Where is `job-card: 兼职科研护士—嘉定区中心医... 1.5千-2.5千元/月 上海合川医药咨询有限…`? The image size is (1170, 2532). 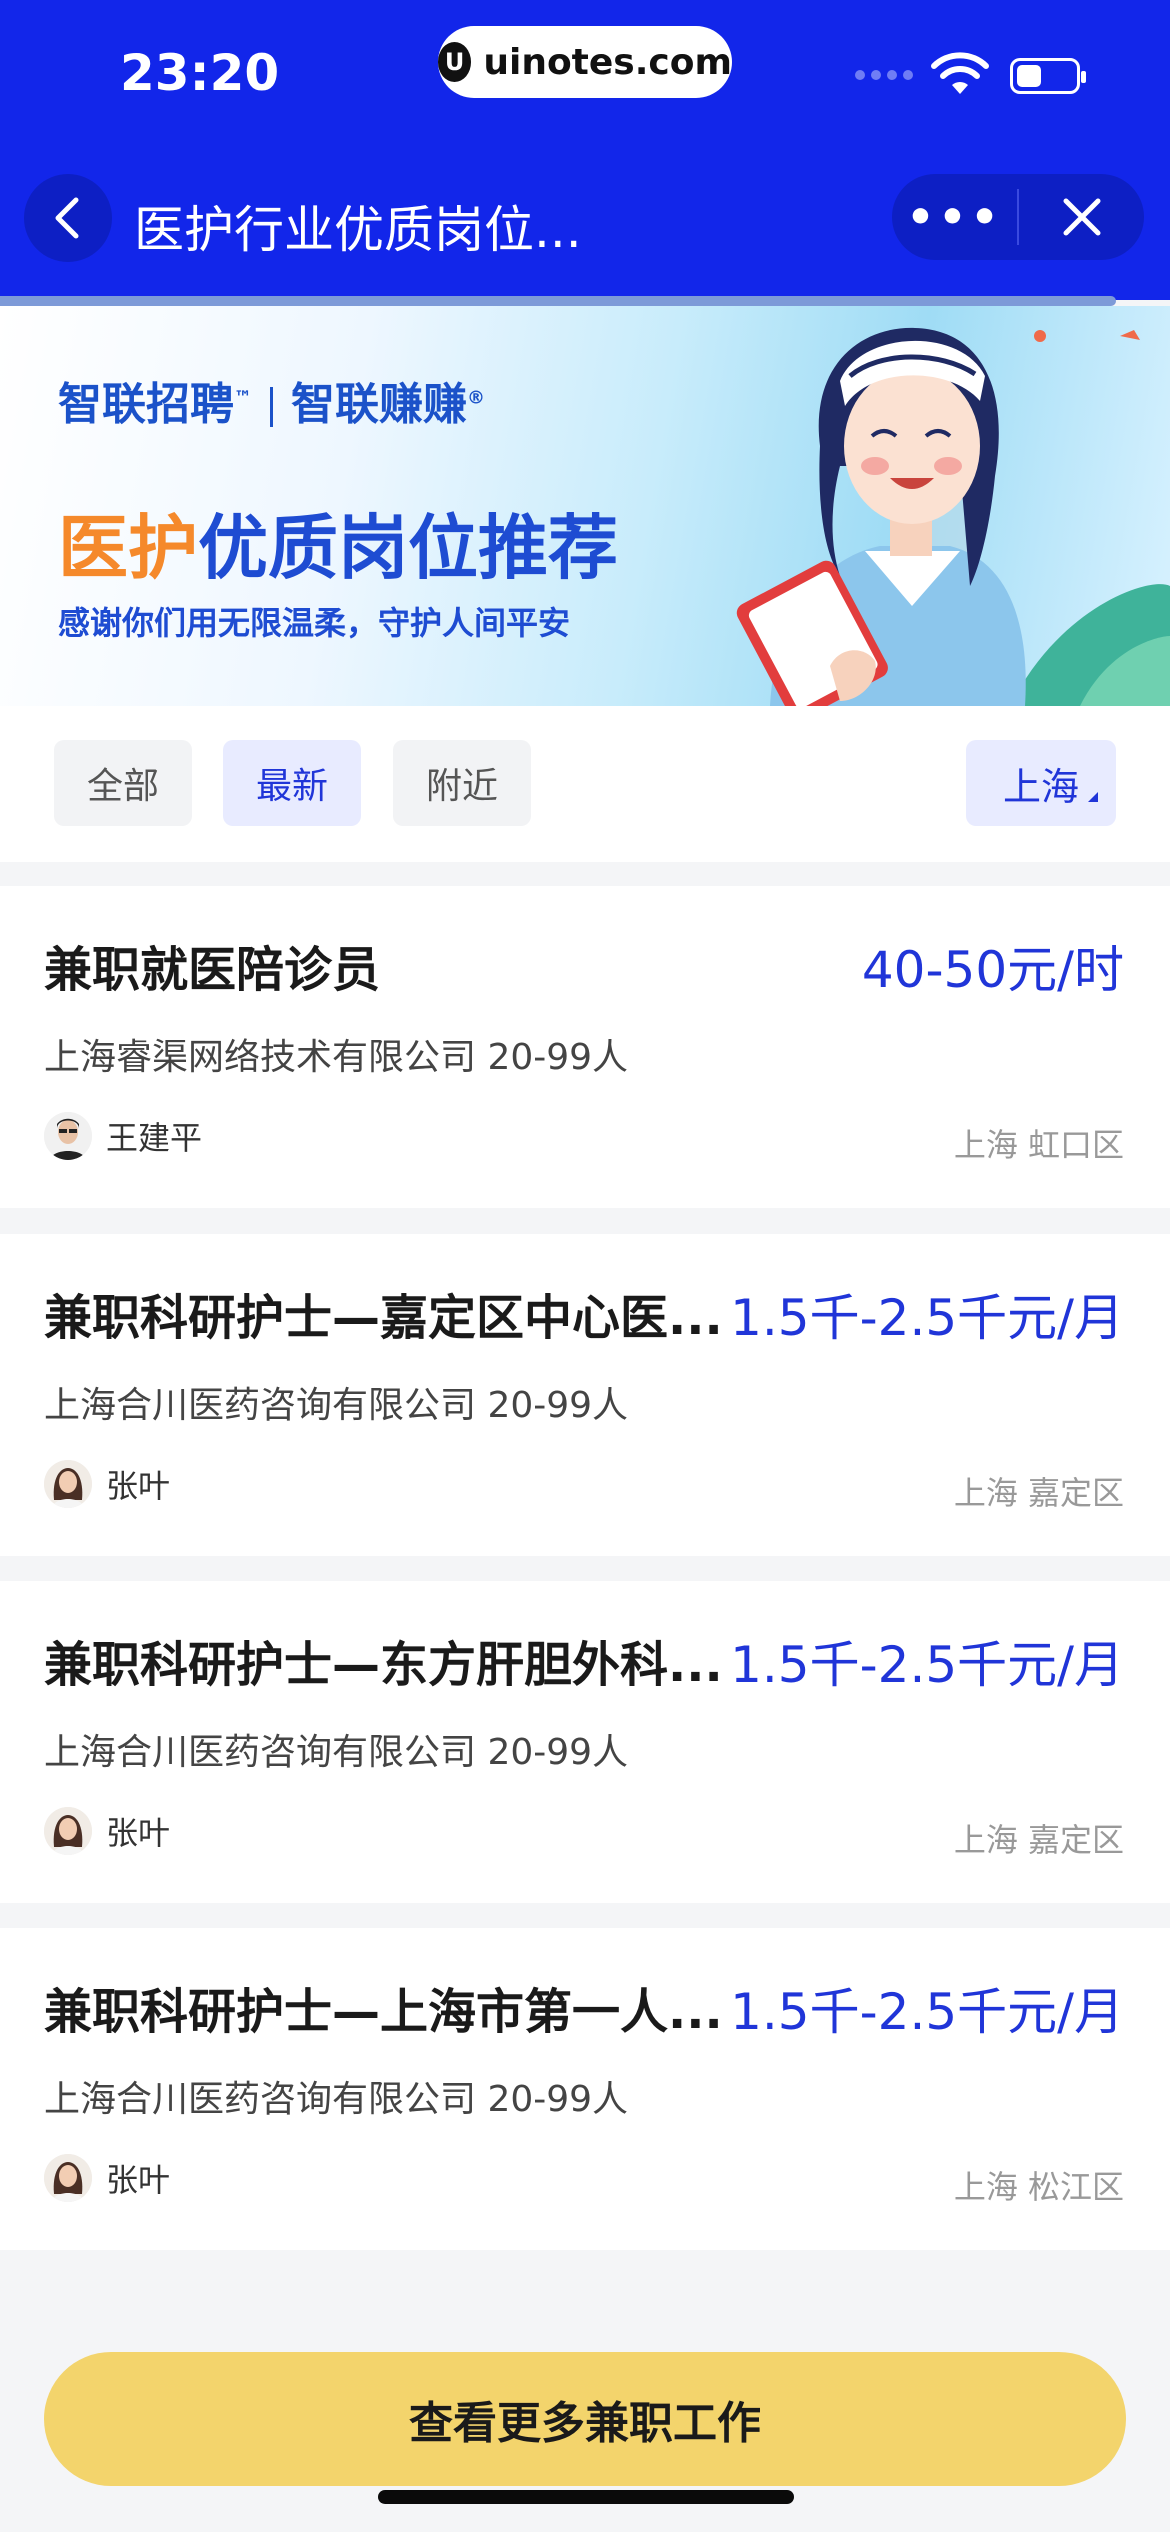
job-card: 兼职科研护士—嘉定区中心医... 1.5千-2.5千元/月 上海合川医药咨询有限… is located at coordinates (585, 1395).